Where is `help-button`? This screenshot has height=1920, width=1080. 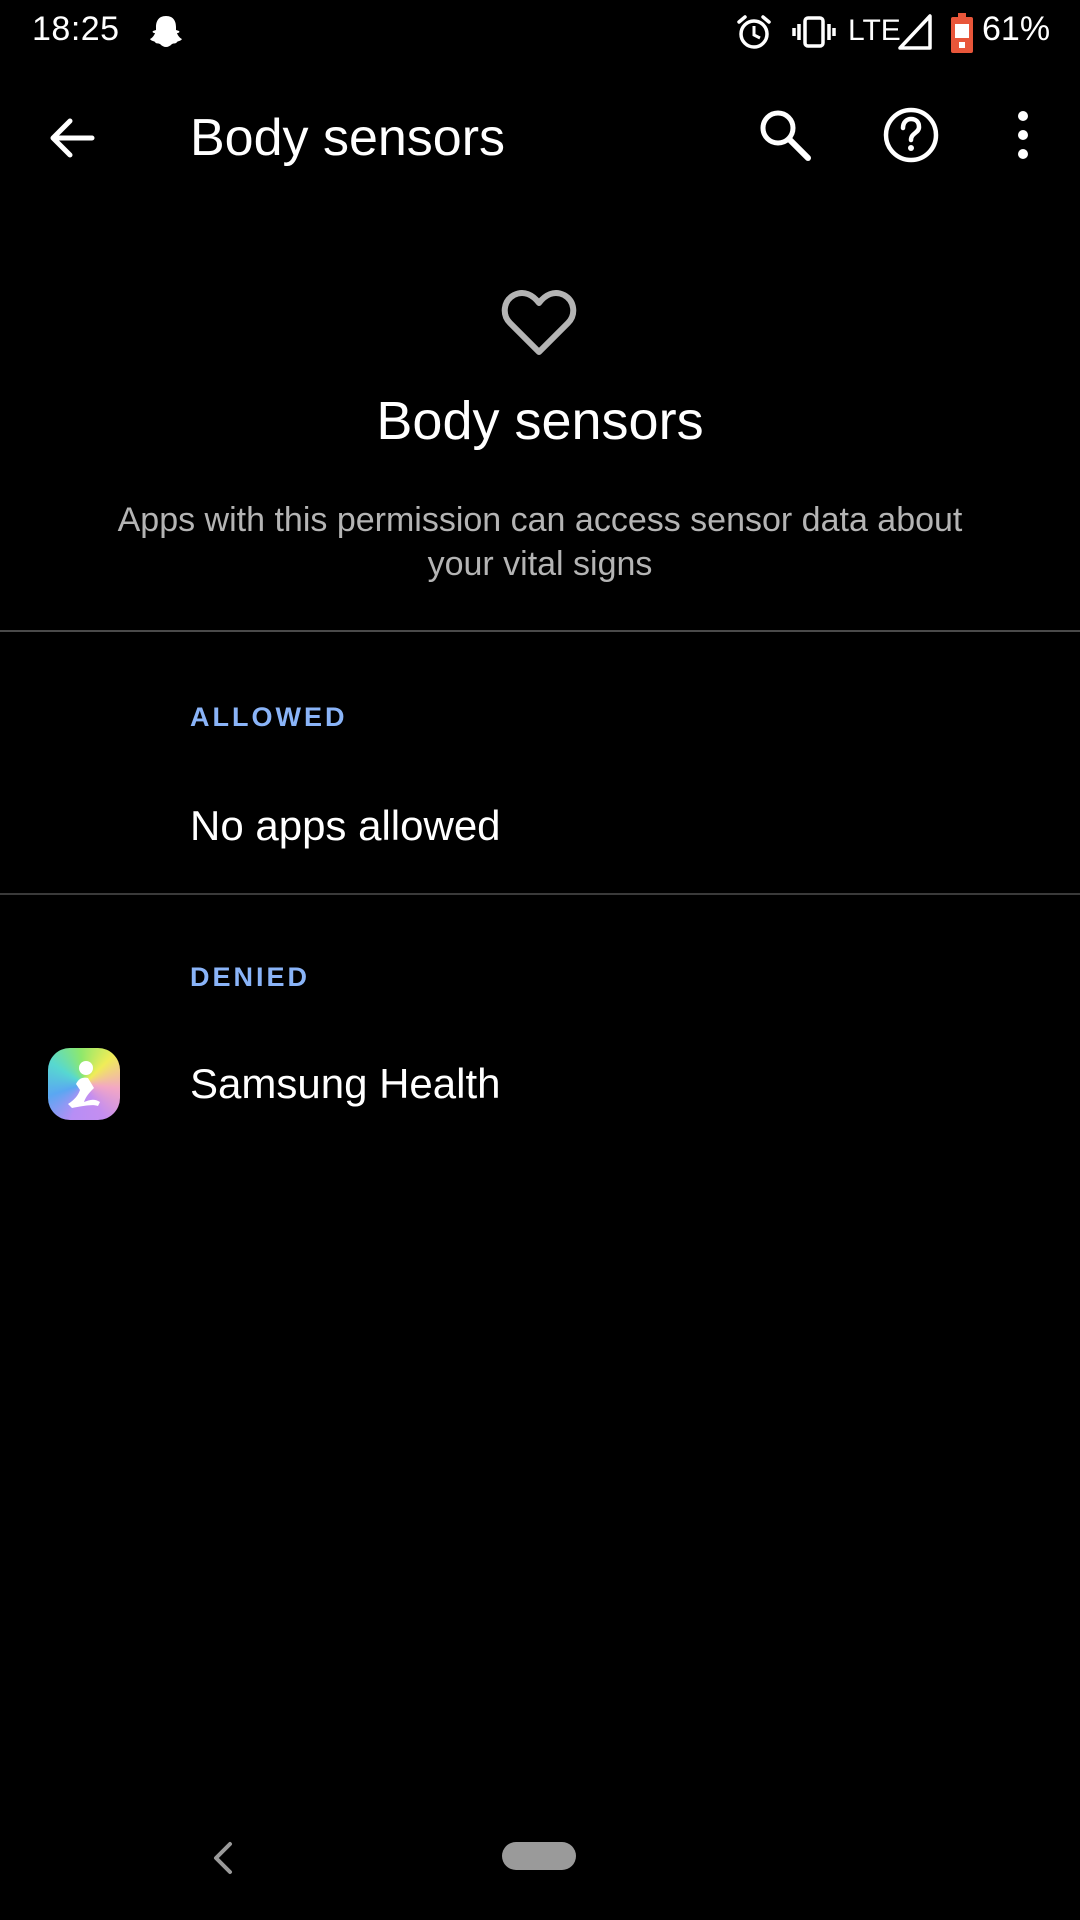
help-button is located at coordinates (911, 135).